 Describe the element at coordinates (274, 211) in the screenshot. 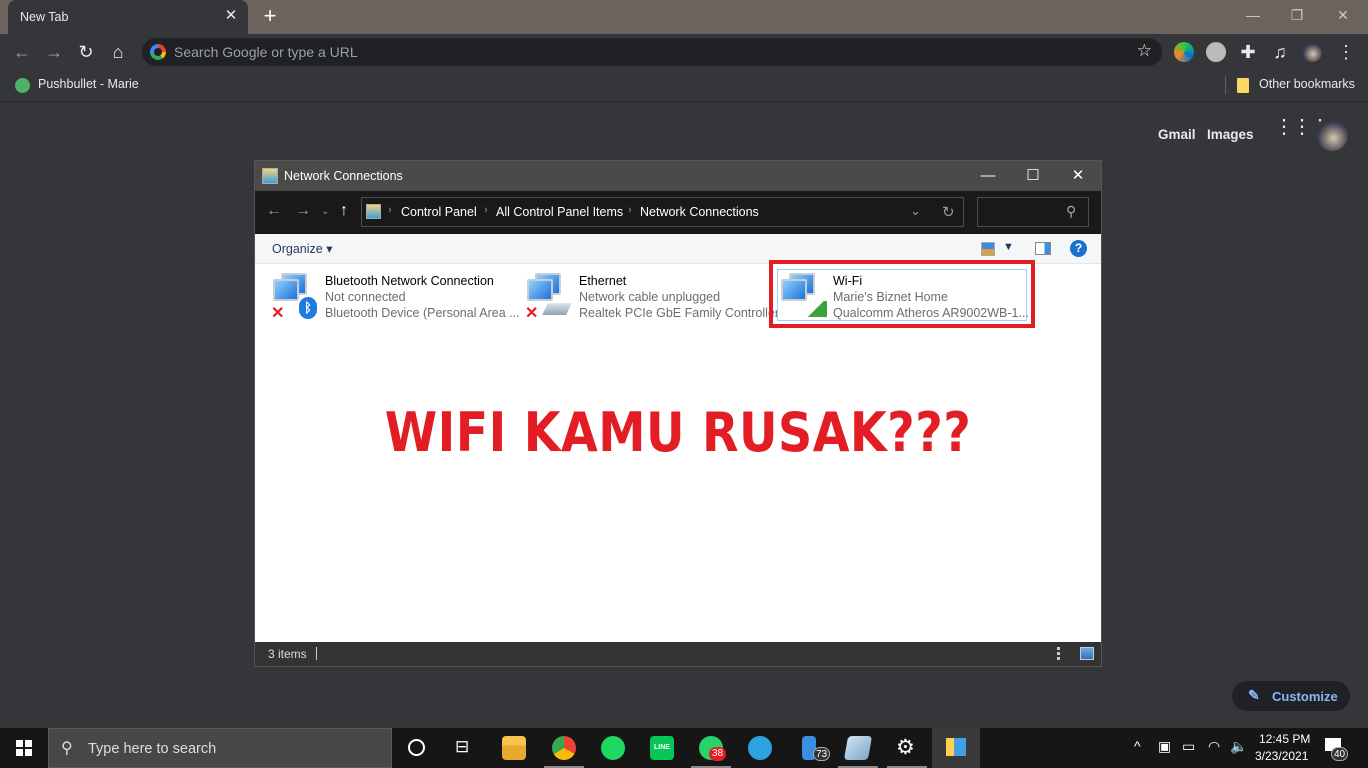

I see `nav-back-icon: ←` at that location.